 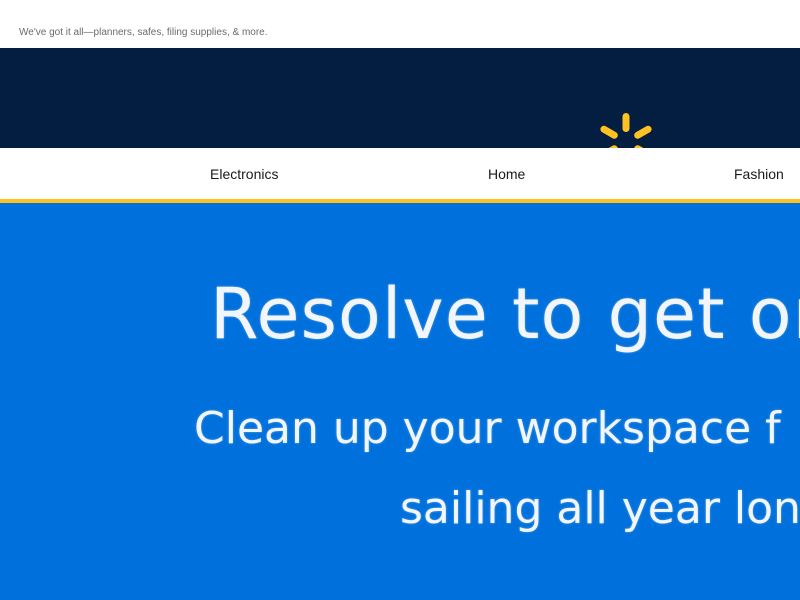 What do you see at coordinates (759, 174) in the screenshot?
I see `nav-item-fashion: Fashion` at bounding box center [759, 174].